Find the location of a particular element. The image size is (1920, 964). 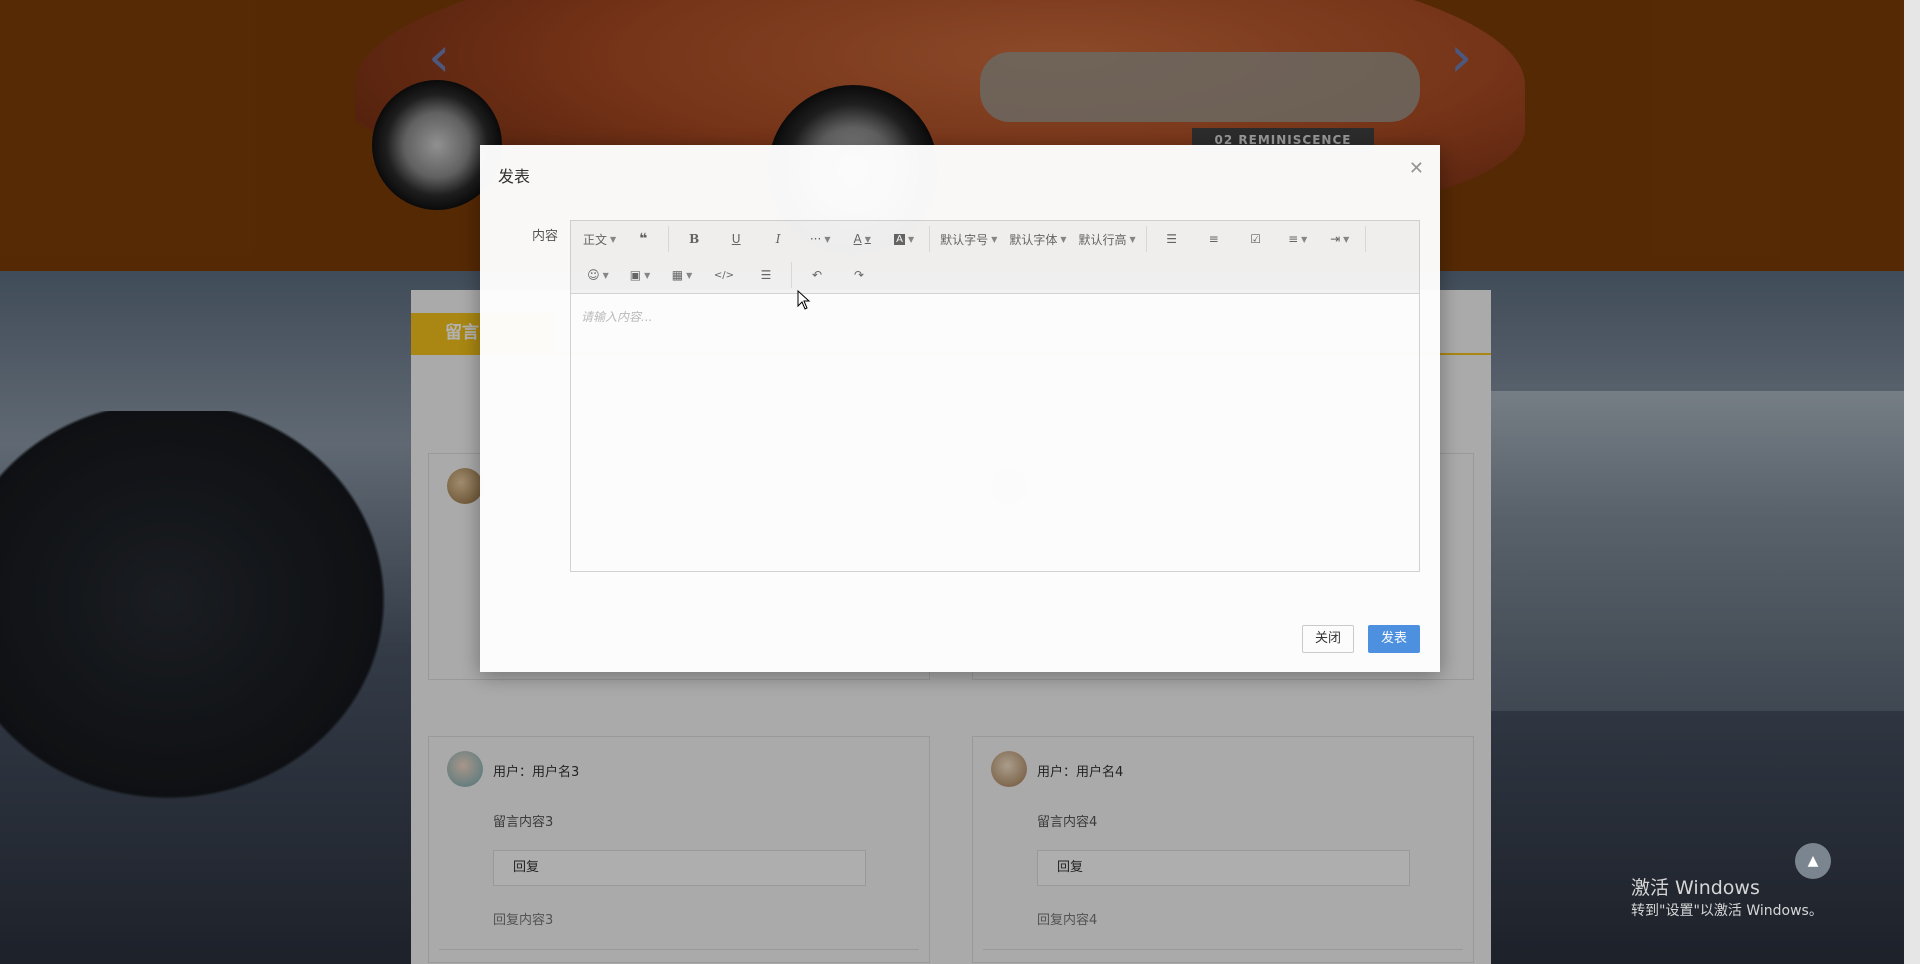

image-icon: ▣ ▼ is located at coordinates (640, 275).